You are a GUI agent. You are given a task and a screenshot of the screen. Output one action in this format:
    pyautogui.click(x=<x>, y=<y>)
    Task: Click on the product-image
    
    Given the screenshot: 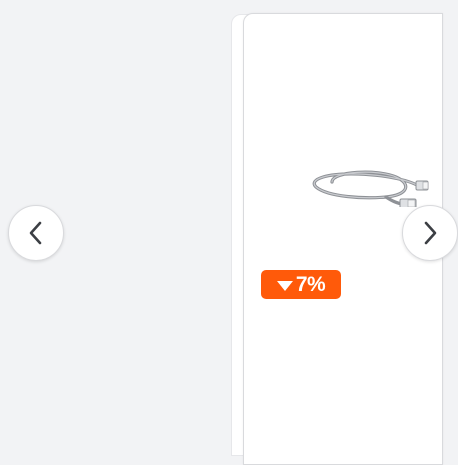 What is the action you would take?
    pyautogui.click(x=370, y=182)
    